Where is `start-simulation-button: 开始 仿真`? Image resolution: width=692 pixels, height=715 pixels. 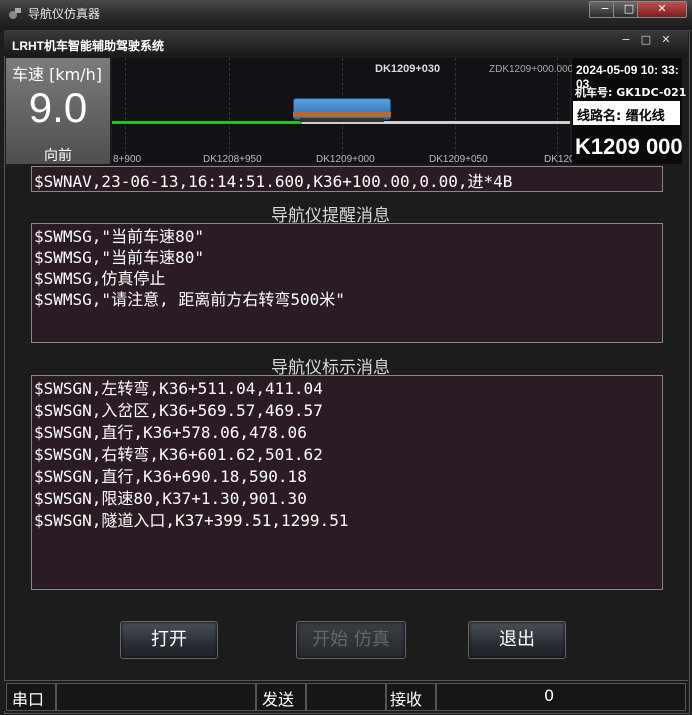
start-simulation-button: 开始 仿真 is located at coordinates (351, 640).